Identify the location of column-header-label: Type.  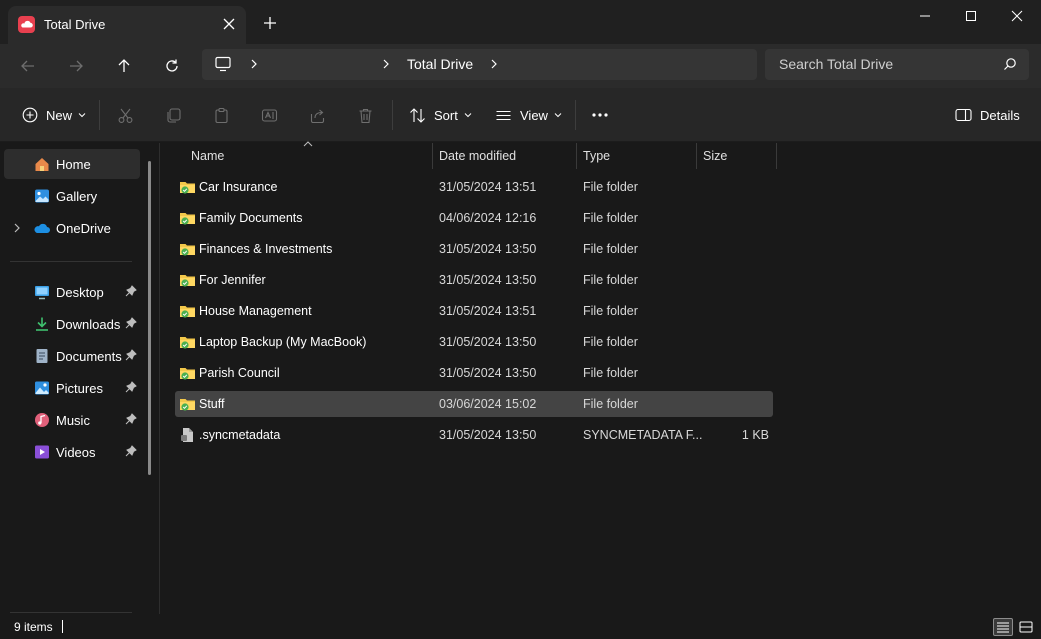
(597, 156).